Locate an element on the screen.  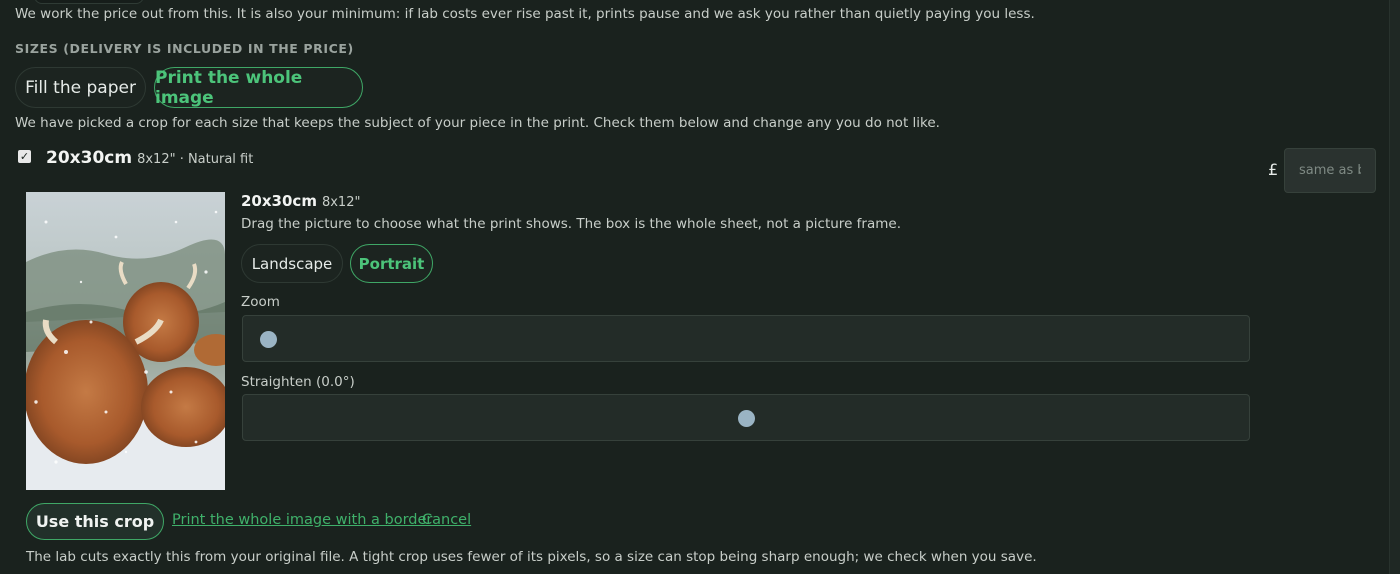
straighten-label: Straighten (0.0°) is located at coordinates (298, 382).